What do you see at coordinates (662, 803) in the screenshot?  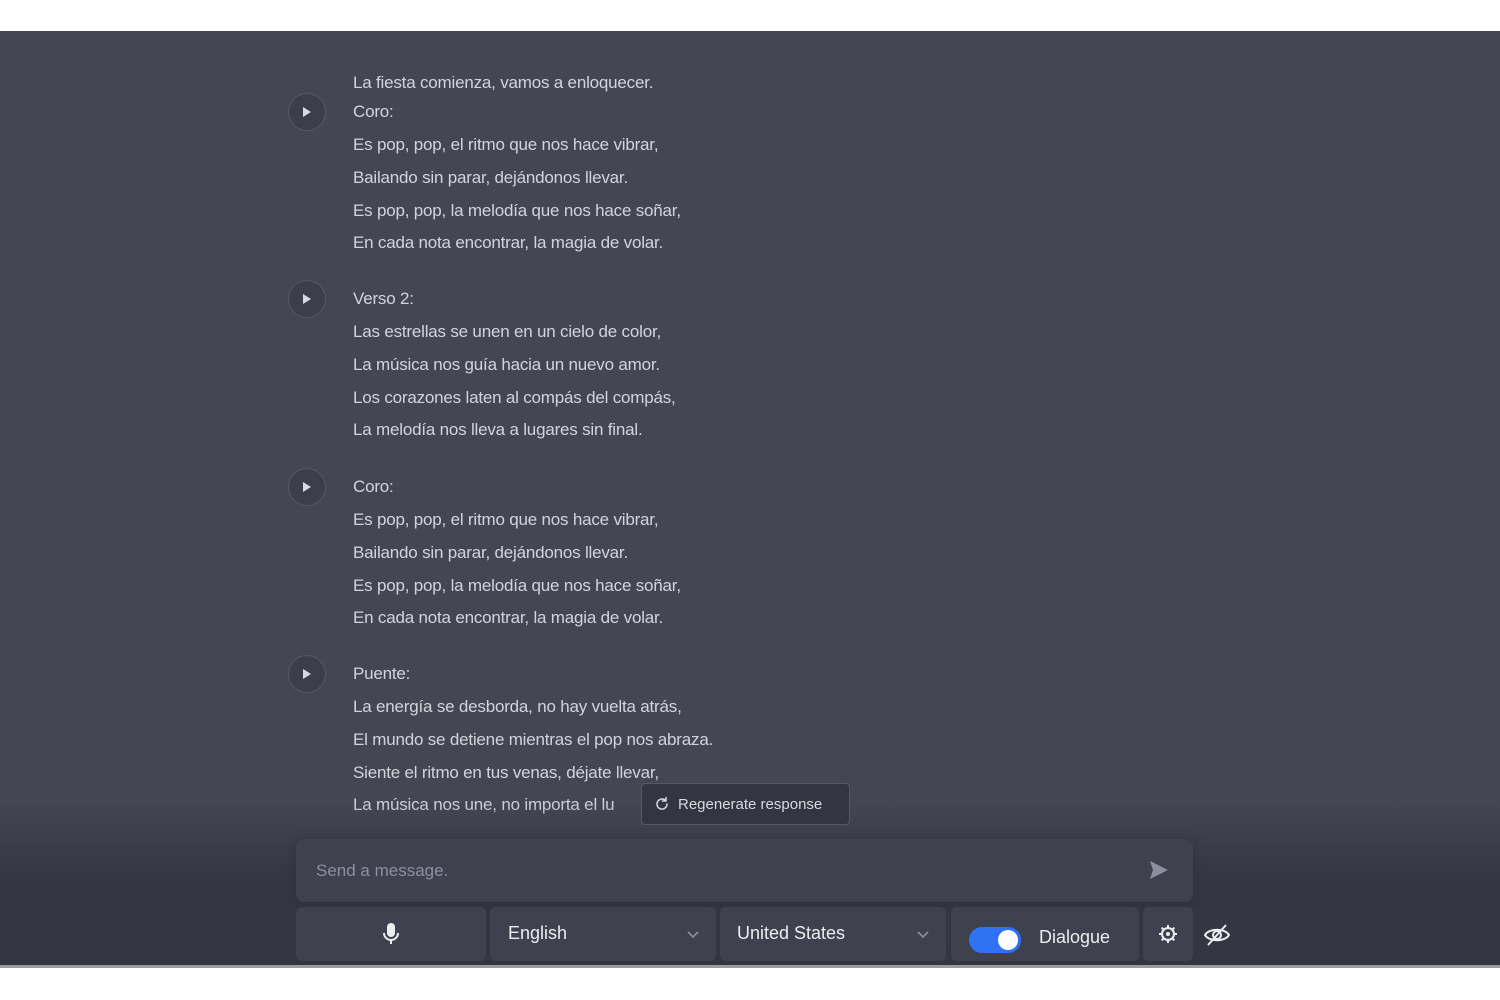 I see `refresh-icon` at bounding box center [662, 803].